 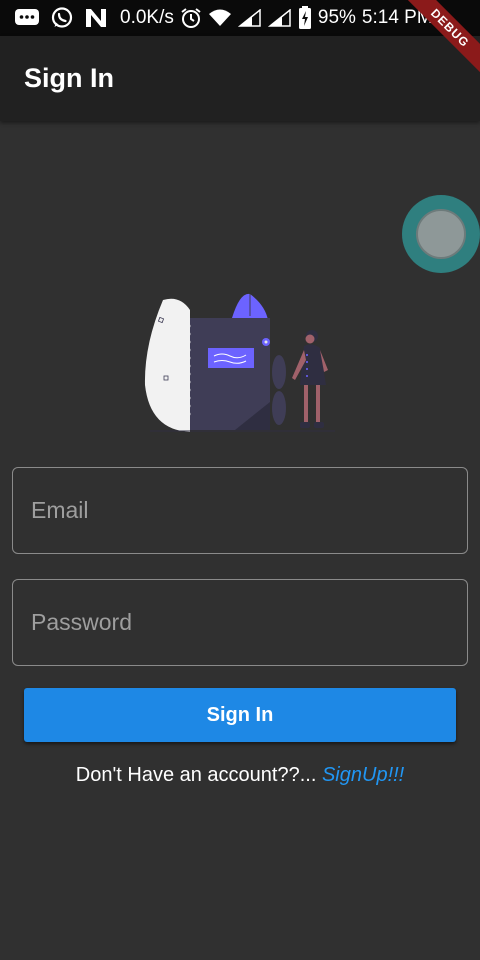 What do you see at coordinates (305, 18) in the screenshot?
I see `battery-charging-icon` at bounding box center [305, 18].